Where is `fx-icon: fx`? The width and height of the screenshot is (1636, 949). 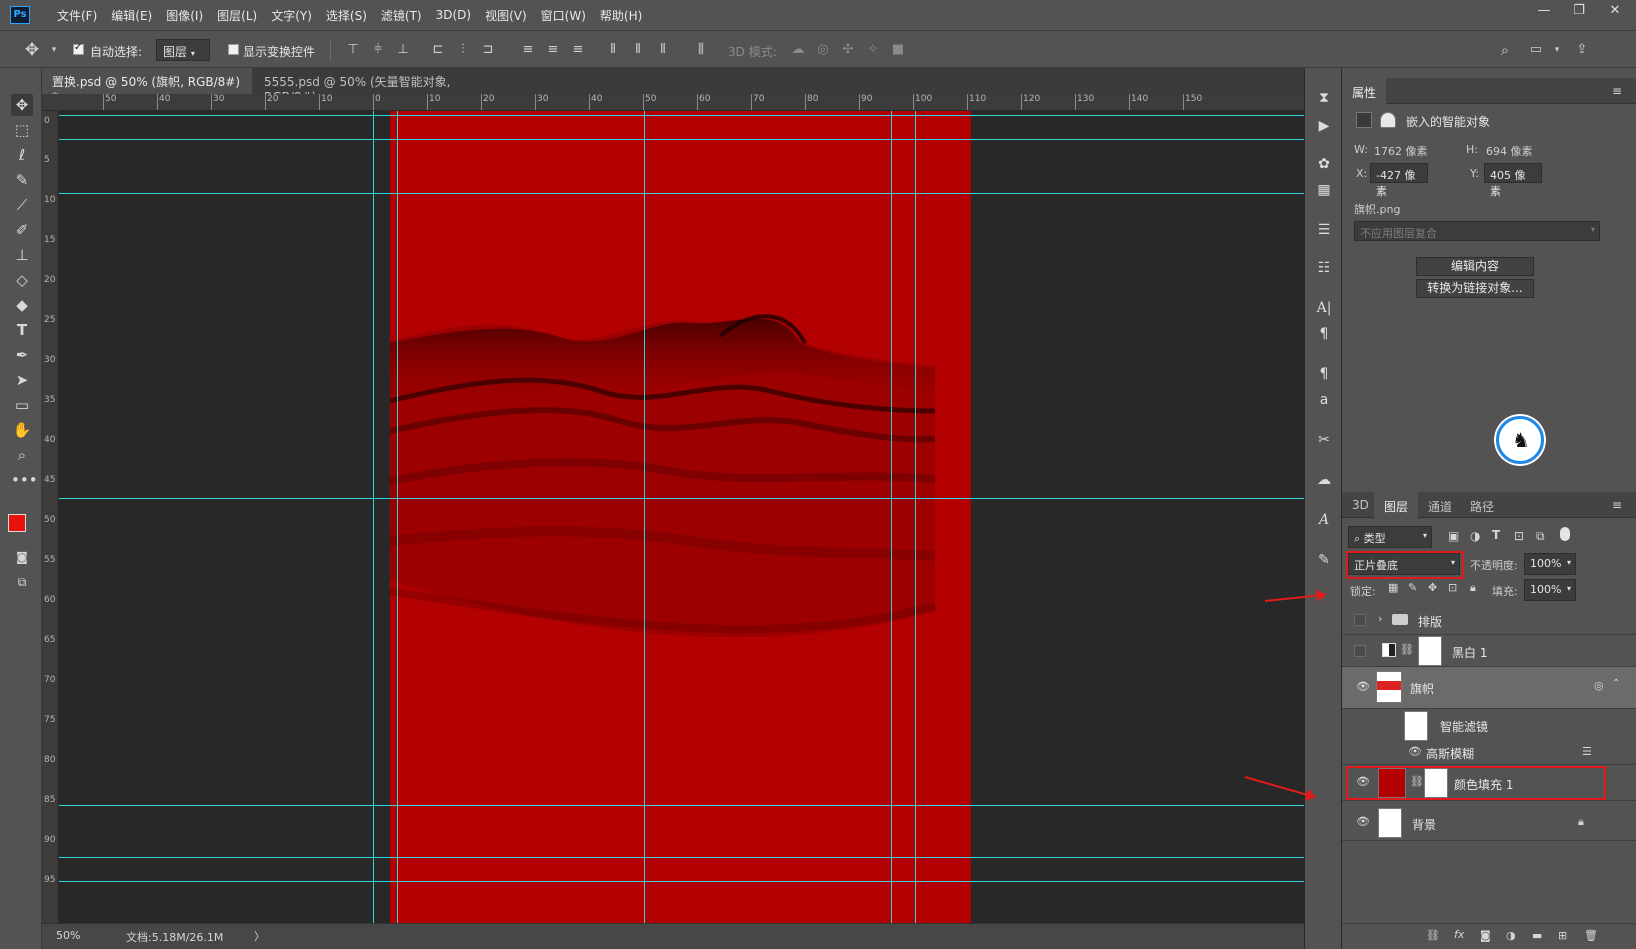
fx-icon: fx is located at coordinates (1459, 934).